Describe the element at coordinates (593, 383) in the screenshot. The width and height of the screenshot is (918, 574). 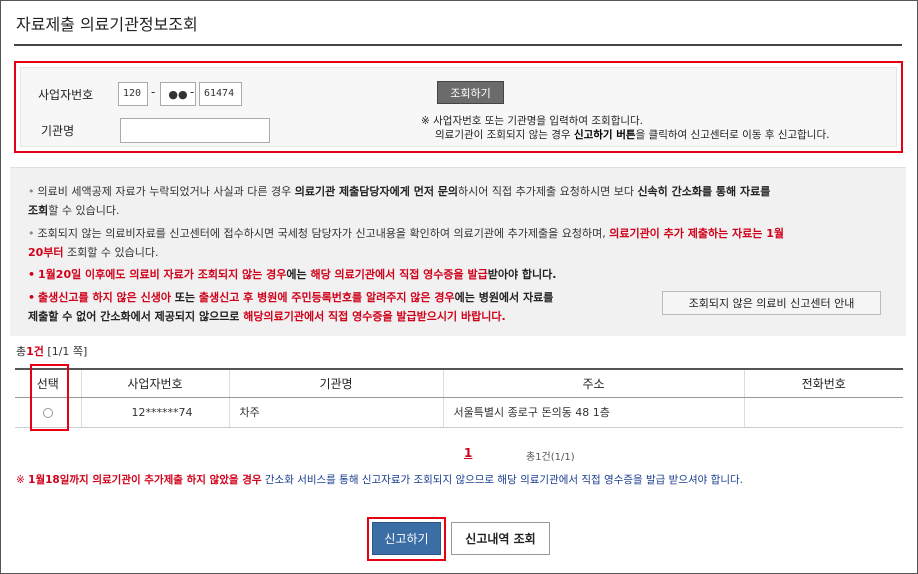
I see `header-address: 주소` at that location.